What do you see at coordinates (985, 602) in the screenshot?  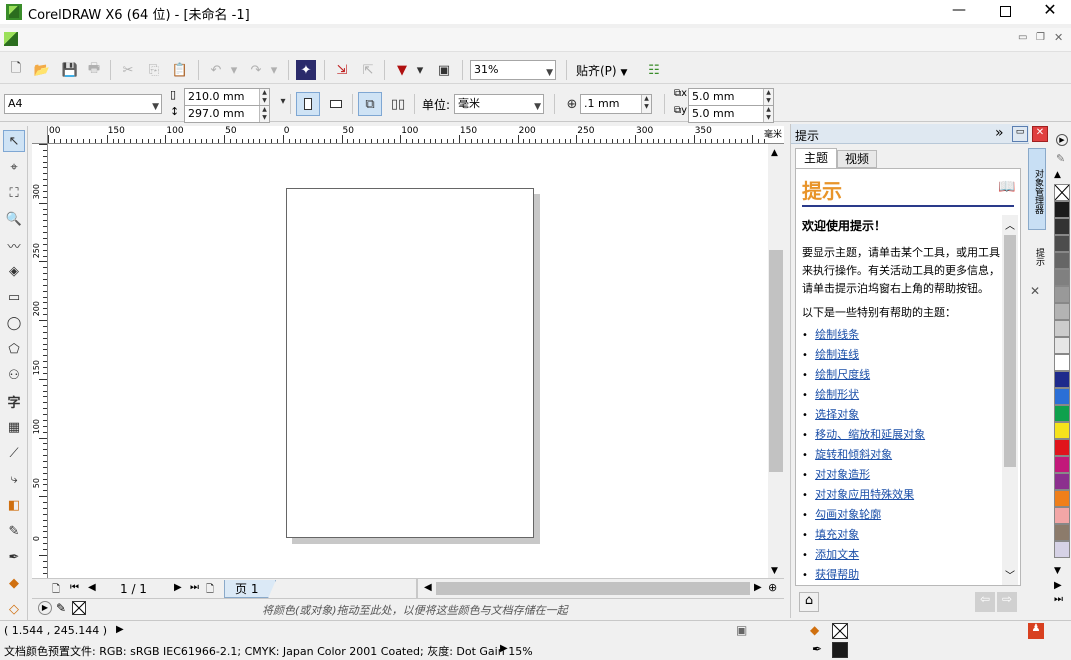 I see `back-icon: ⇦` at bounding box center [985, 602].